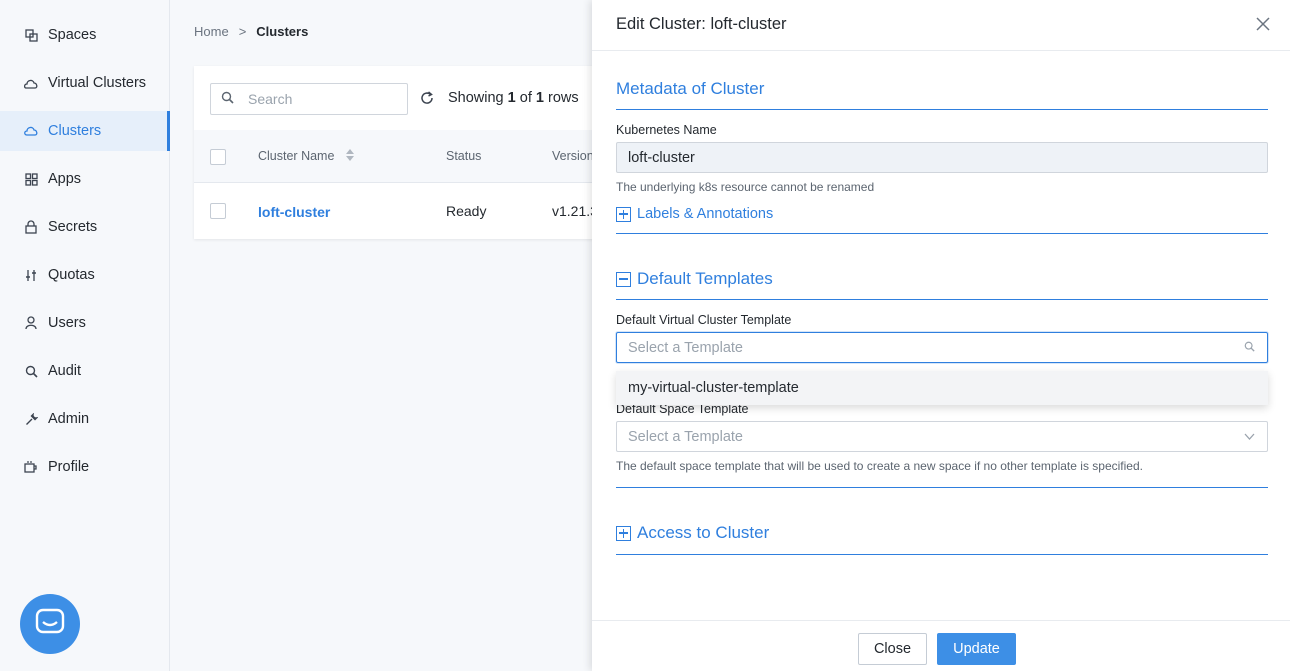 Image resolution: width=1290 pixels, height=671 pixels. I want to click on user-icon, so click(31, 323).